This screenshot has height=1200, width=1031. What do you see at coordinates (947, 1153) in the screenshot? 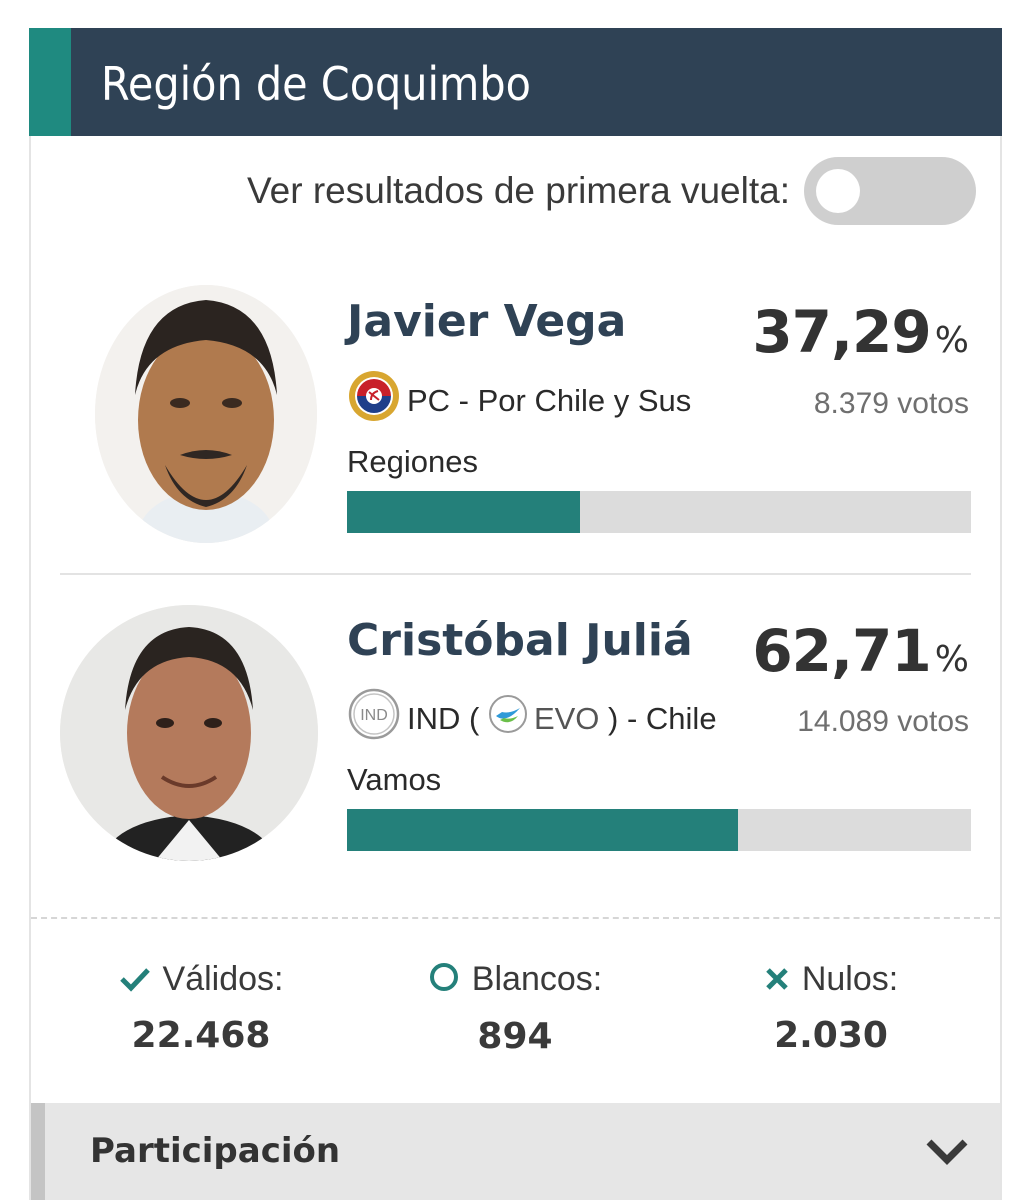
I see `chevron-down-icon` at bounding box center [947, 1153].